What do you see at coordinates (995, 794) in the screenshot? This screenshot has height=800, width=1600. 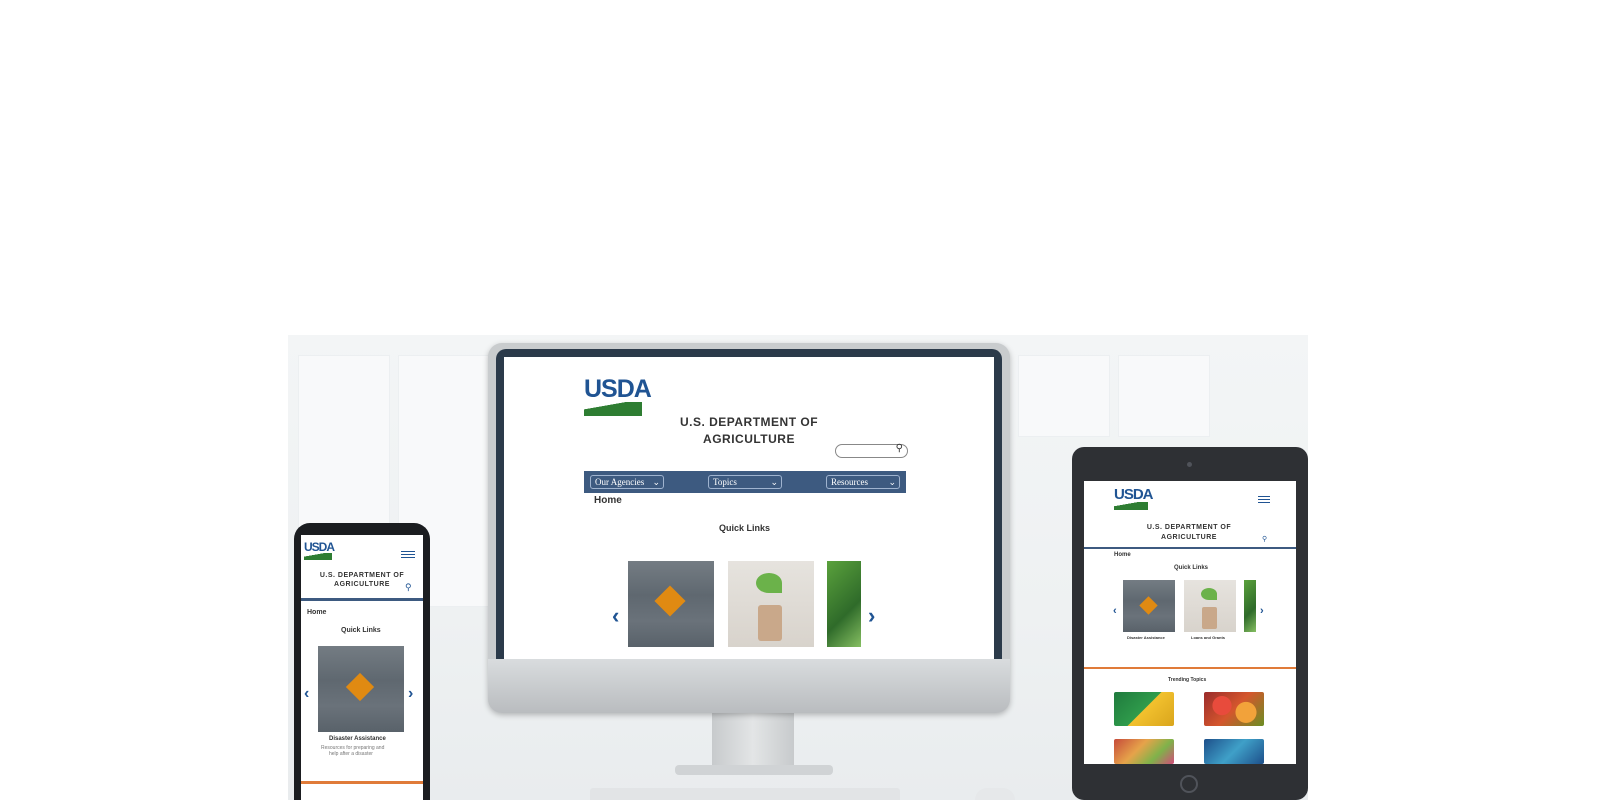 I see `mouse` at bounding box center [995, 794].